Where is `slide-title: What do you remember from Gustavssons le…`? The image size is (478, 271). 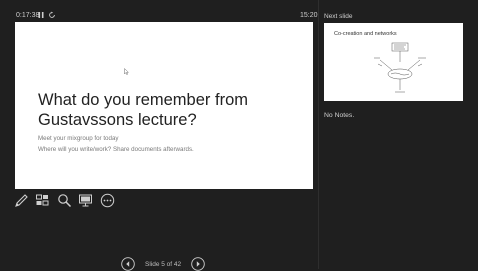 slide-title: What do you remember from Gustavssons le… is located at coordinates (143, 110).